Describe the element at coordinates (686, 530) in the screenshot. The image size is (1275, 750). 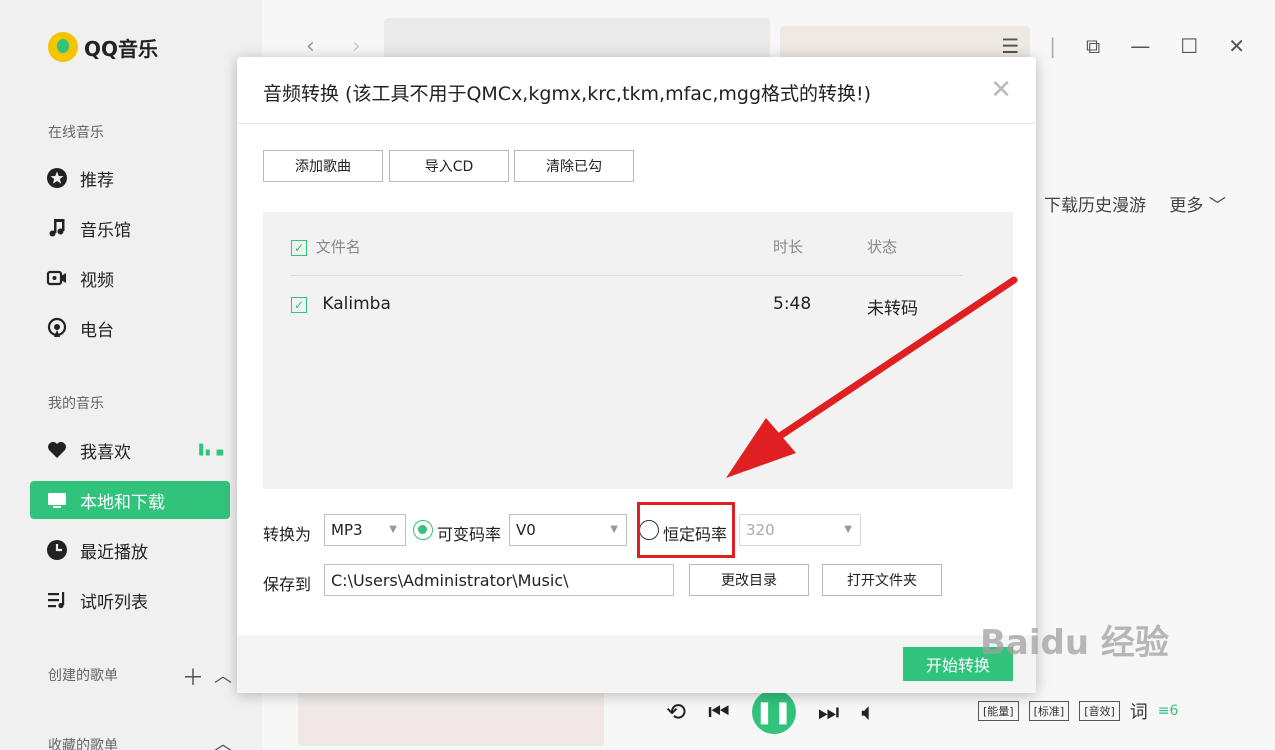
I see `annotation-highlight-box` at that location.